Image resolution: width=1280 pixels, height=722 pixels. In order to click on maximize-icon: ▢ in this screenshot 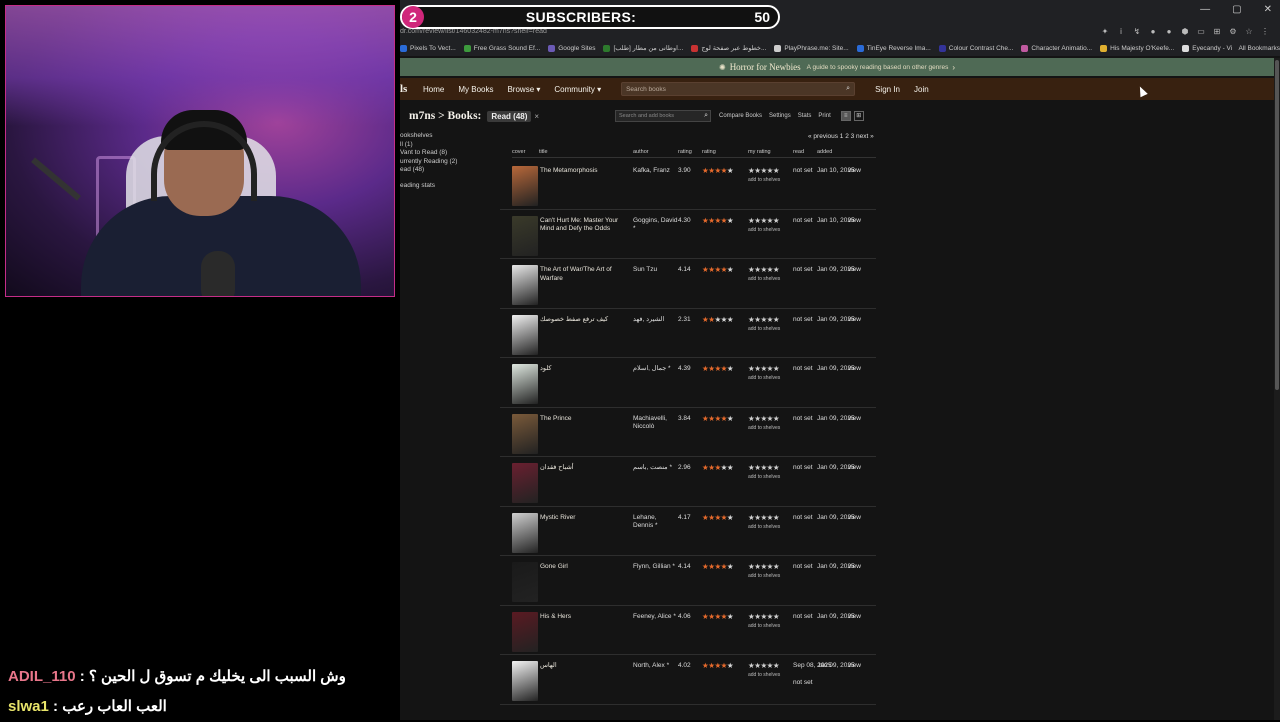, I will do `click(1236, 9)`.